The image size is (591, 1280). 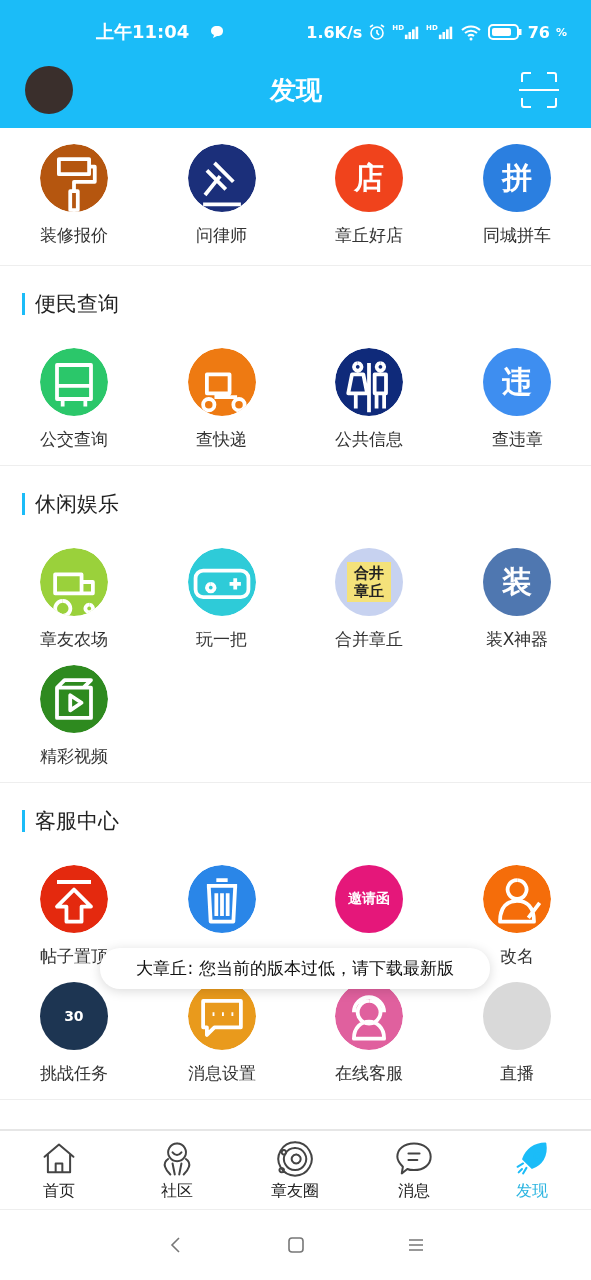 What do you see at coordinates (73, 1073) in the screenshot?
I see `item-label: 挑战任务` at bounding box center [73, 1073].